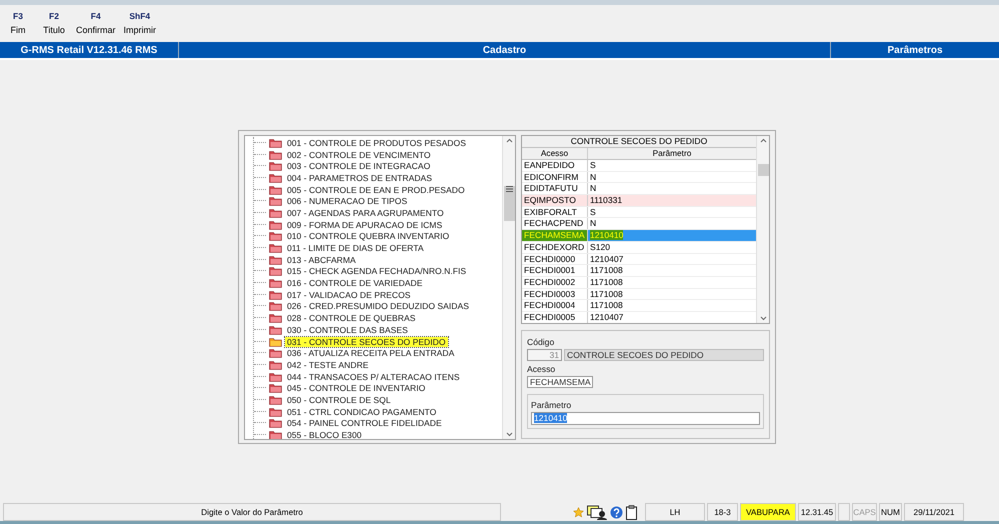  I want to click on tree-item: 036 - ATUALIZA RECEITA PELA ENTRADA, so click(370, 353).